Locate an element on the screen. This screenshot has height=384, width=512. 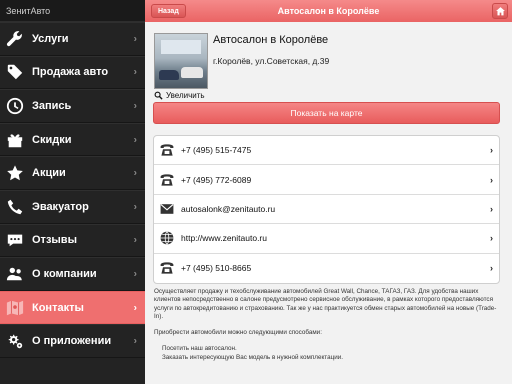
phone-handset-icon is located at coordinates (15, 207).